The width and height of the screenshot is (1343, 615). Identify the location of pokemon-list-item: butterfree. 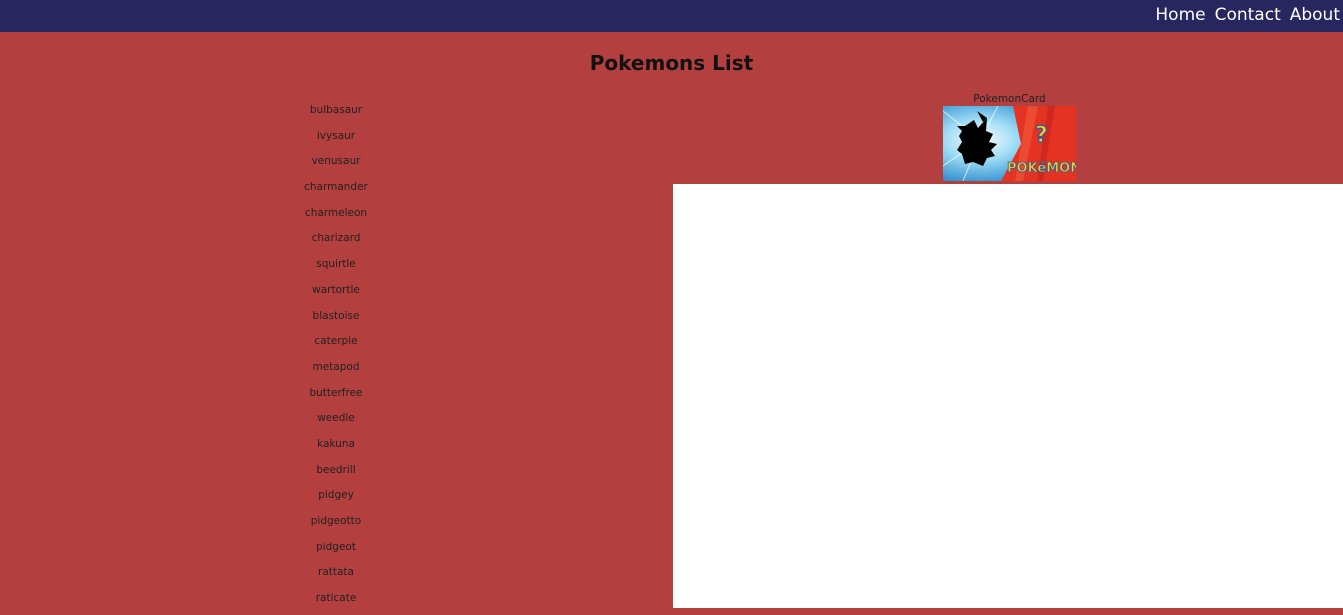
(336, 397).